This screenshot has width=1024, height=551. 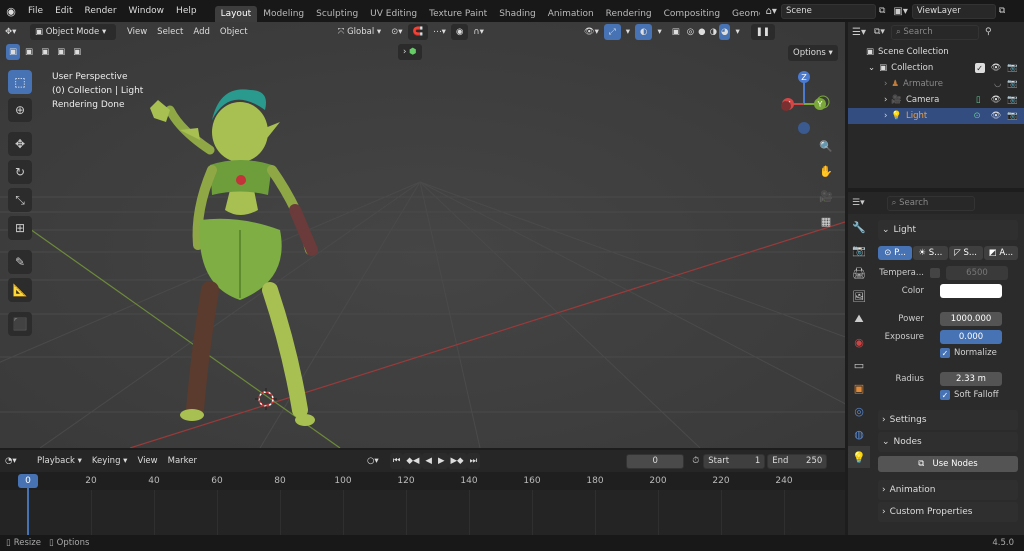 What do you see at coordinates (859, 32) in the screenshot?
I see `outliner-editor-type-icon: ☰▾` at bounding box center [859, 32].